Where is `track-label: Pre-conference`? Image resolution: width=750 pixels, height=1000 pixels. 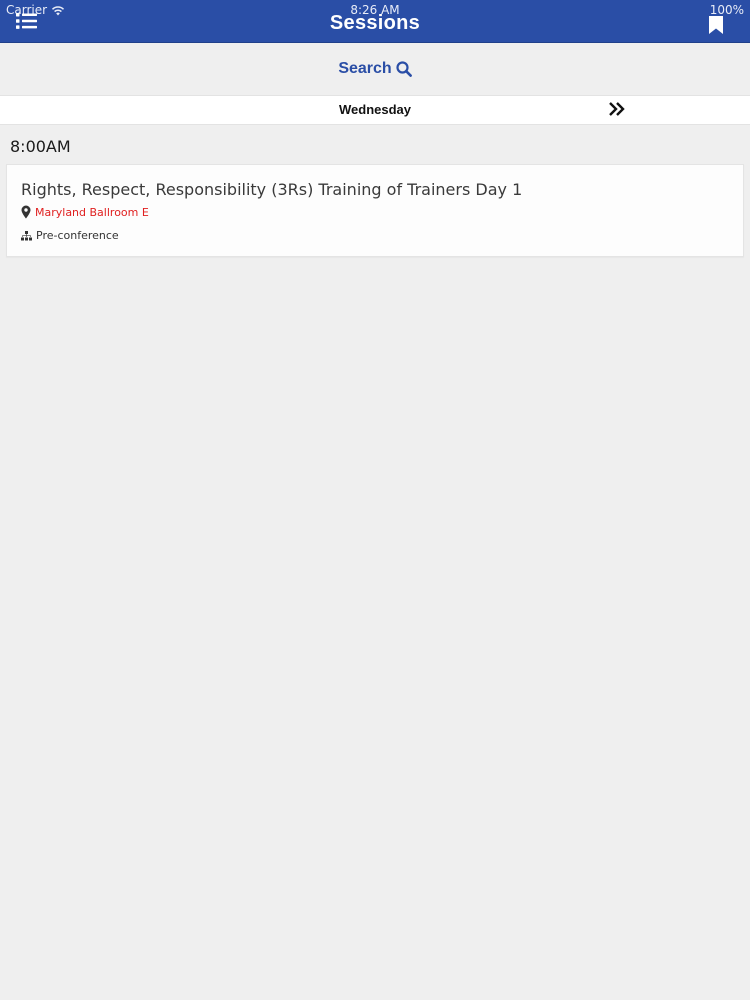
track-label: Pre-conference is located at coordinates (77, 235).